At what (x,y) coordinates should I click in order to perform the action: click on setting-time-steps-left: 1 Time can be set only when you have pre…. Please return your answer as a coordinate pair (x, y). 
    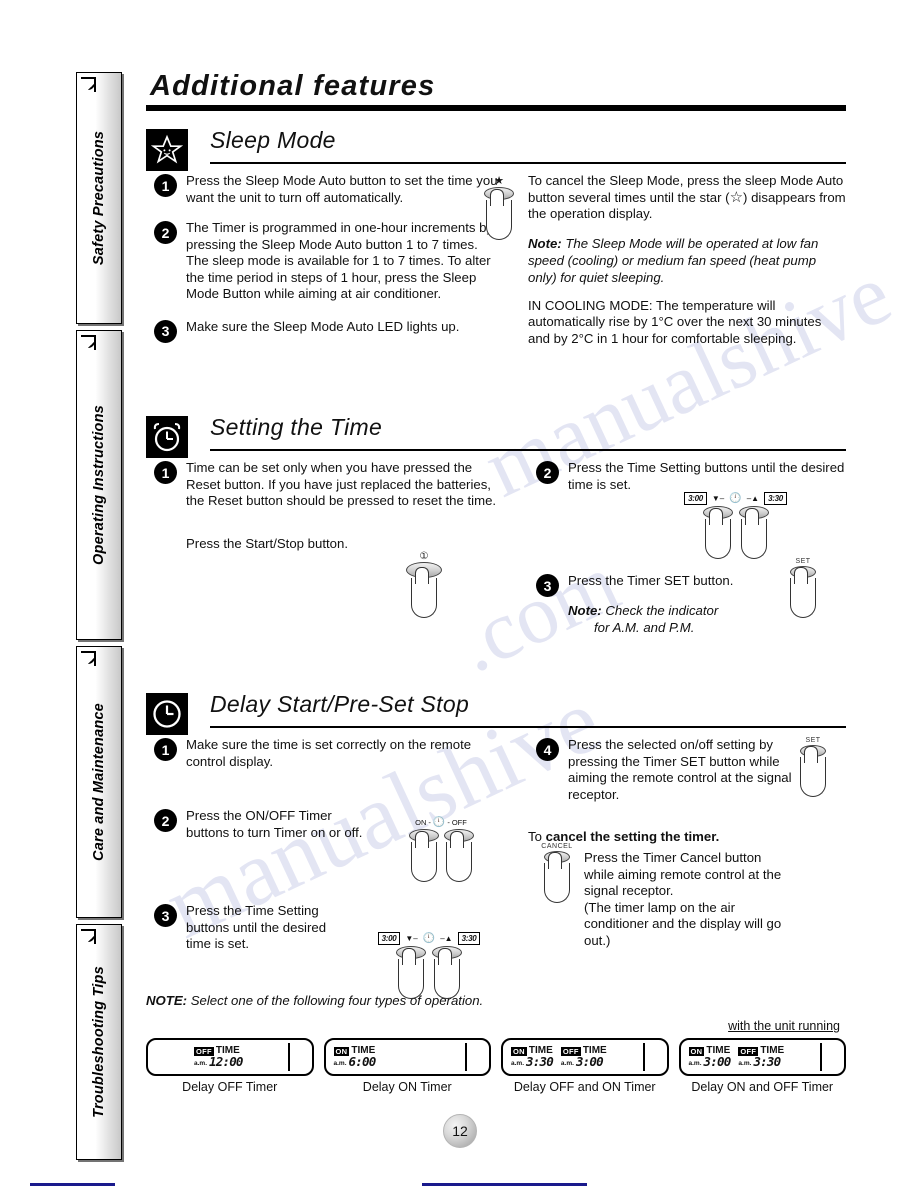
    Looking at the image, I should click on (325, 539).